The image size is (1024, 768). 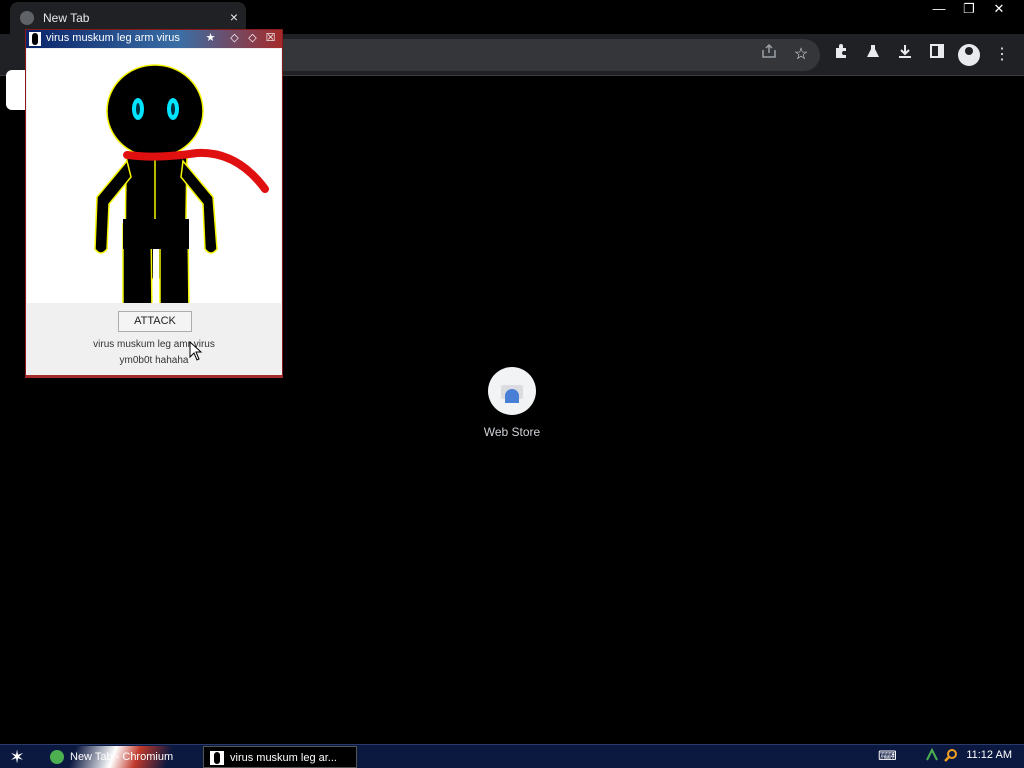 I want to click on maximize-popup-icon: ◇, so click(x=252, y=38).